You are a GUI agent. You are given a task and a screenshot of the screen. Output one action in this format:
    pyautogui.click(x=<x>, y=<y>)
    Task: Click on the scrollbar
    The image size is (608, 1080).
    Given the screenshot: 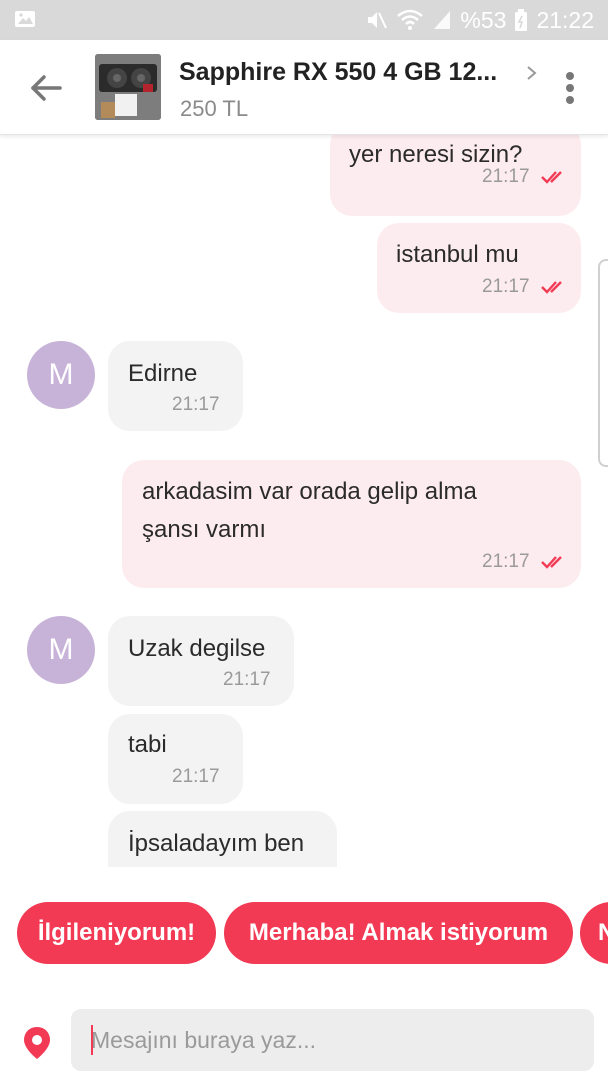 What is the action you would take?
    pyautogui.click(x=603, y=363)
    